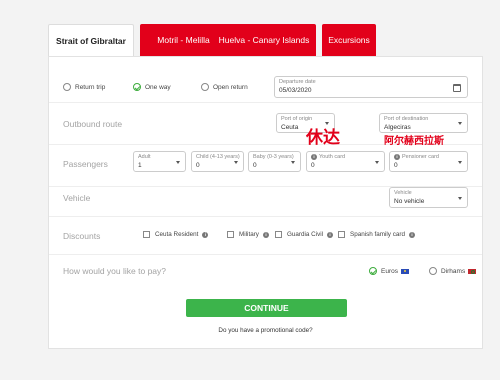  I want to click on youth-card-select: i Youth card 0, so click(345, 161).